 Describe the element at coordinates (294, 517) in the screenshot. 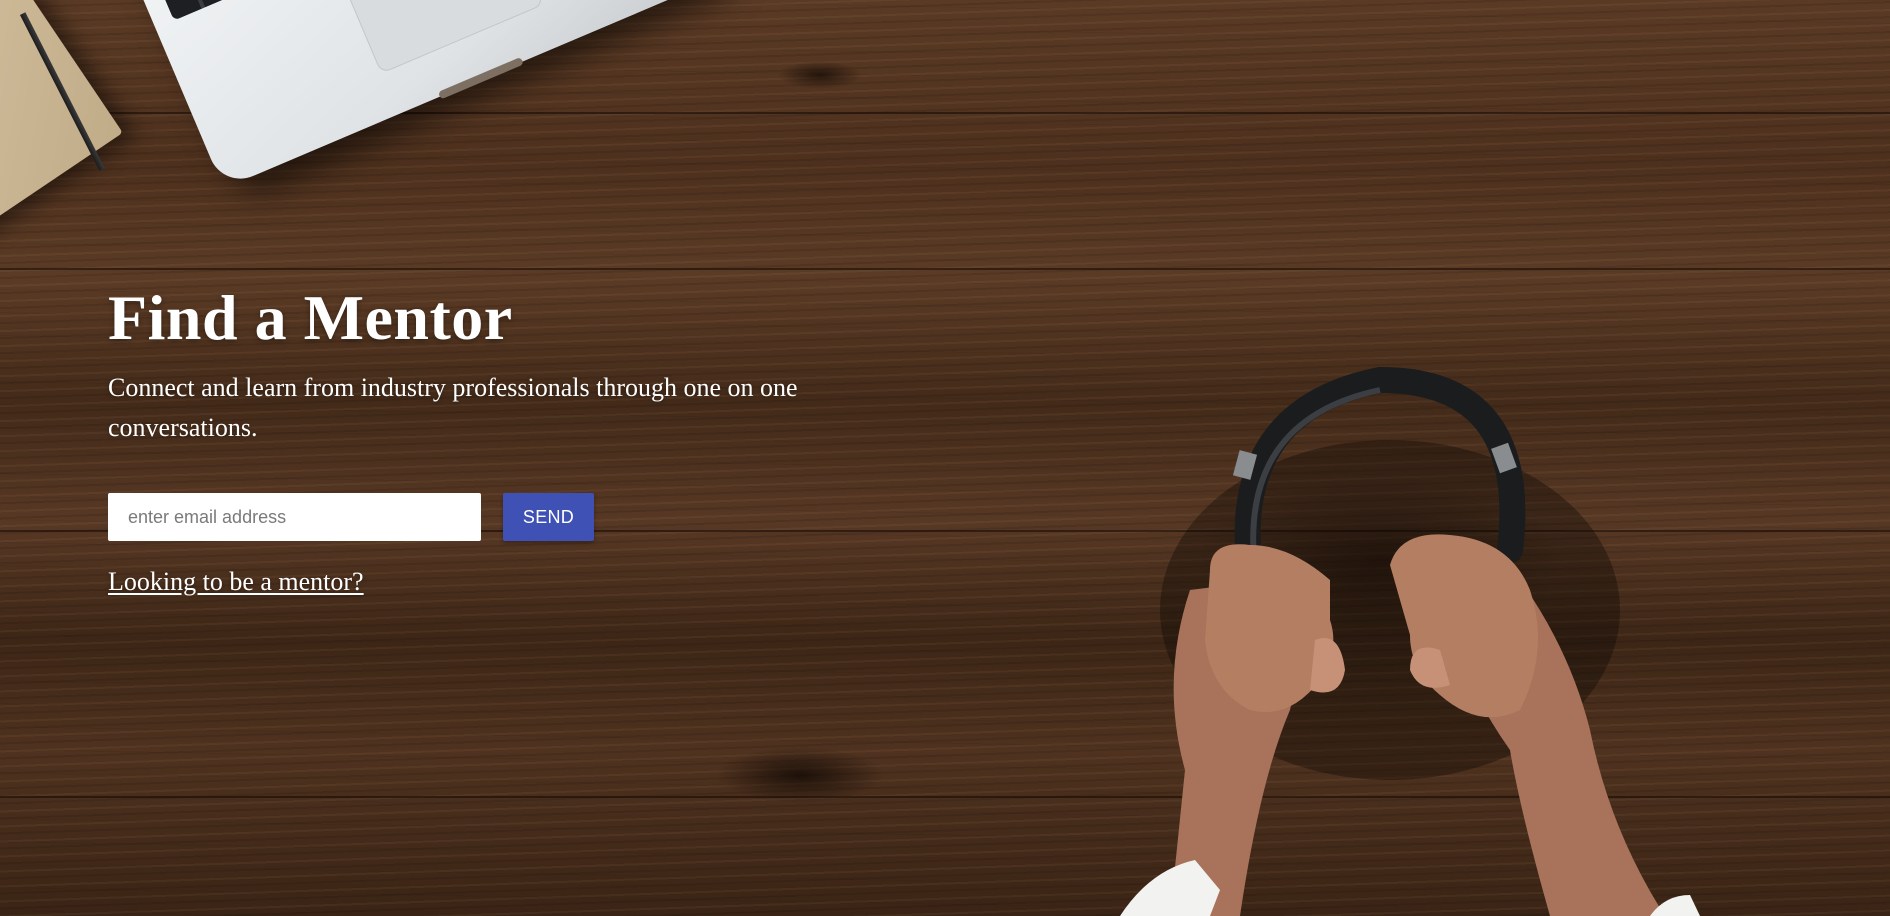

I see `email-input` at that location.